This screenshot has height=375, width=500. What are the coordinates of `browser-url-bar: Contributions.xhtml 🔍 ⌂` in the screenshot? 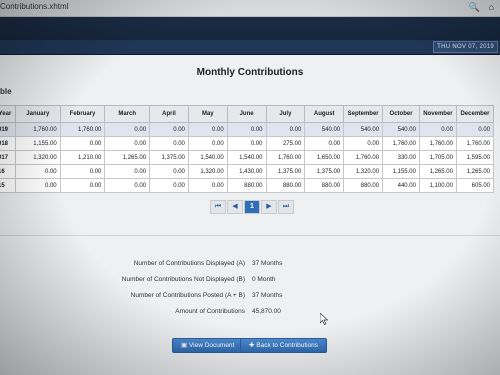 It's located at (250, 8).